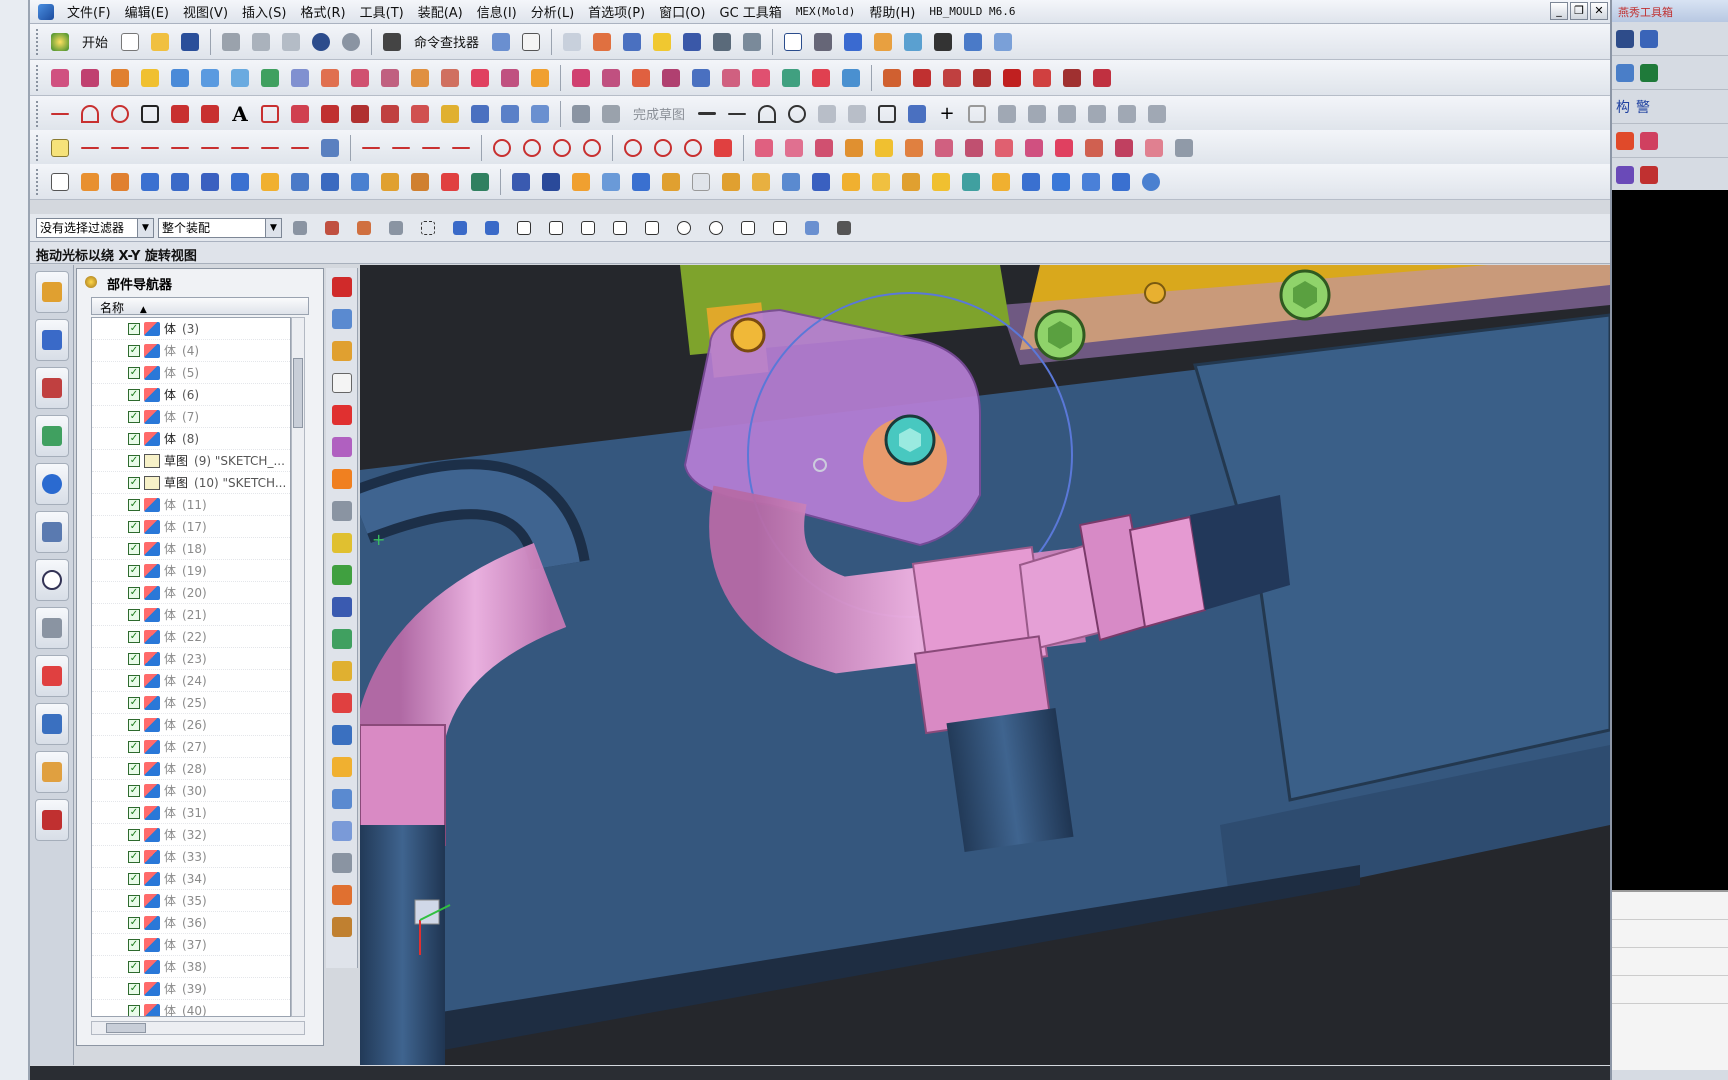 This screenshot has height=1080, width=1728. Describe the element at coordinates (767, 114) in the screenshot. I see `arc-icon` at that location.